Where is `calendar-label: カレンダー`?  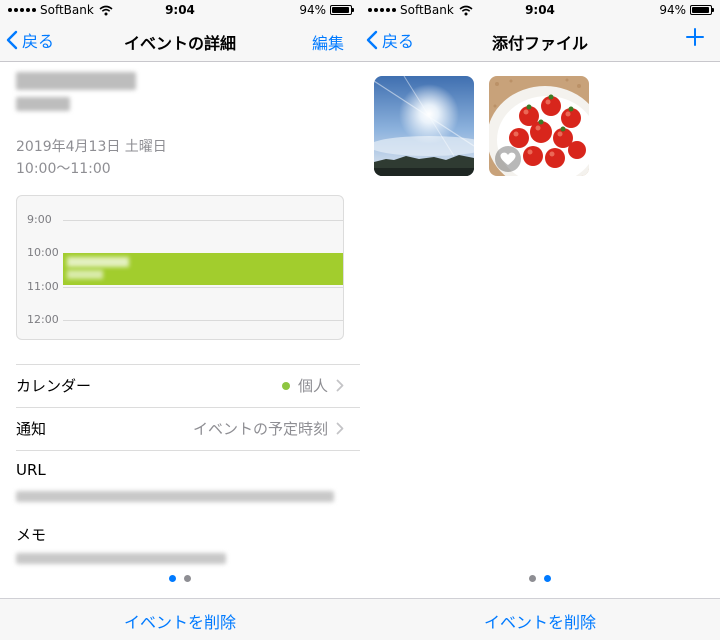
calendar-label: カレンダー is located at coordinates (54, 386).